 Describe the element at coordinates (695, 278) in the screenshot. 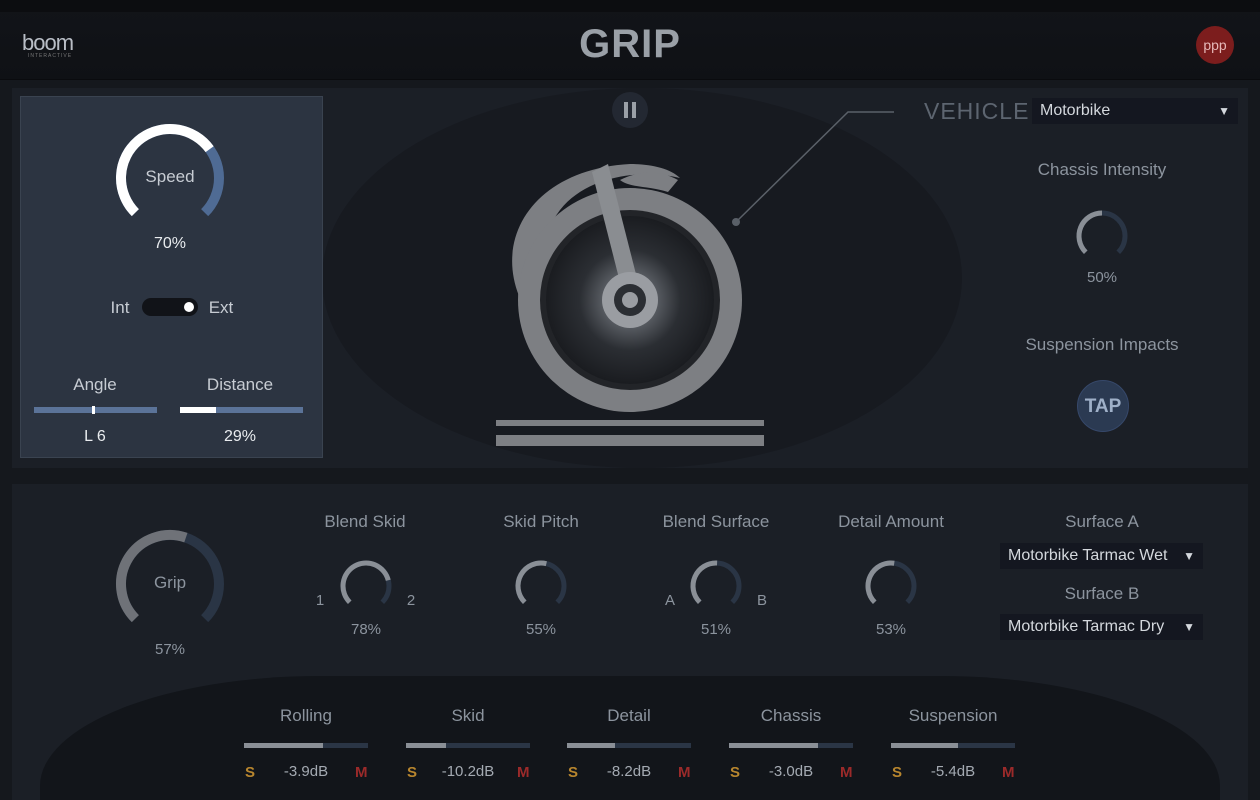

I see `motorbike-wheel-icon` at that location.